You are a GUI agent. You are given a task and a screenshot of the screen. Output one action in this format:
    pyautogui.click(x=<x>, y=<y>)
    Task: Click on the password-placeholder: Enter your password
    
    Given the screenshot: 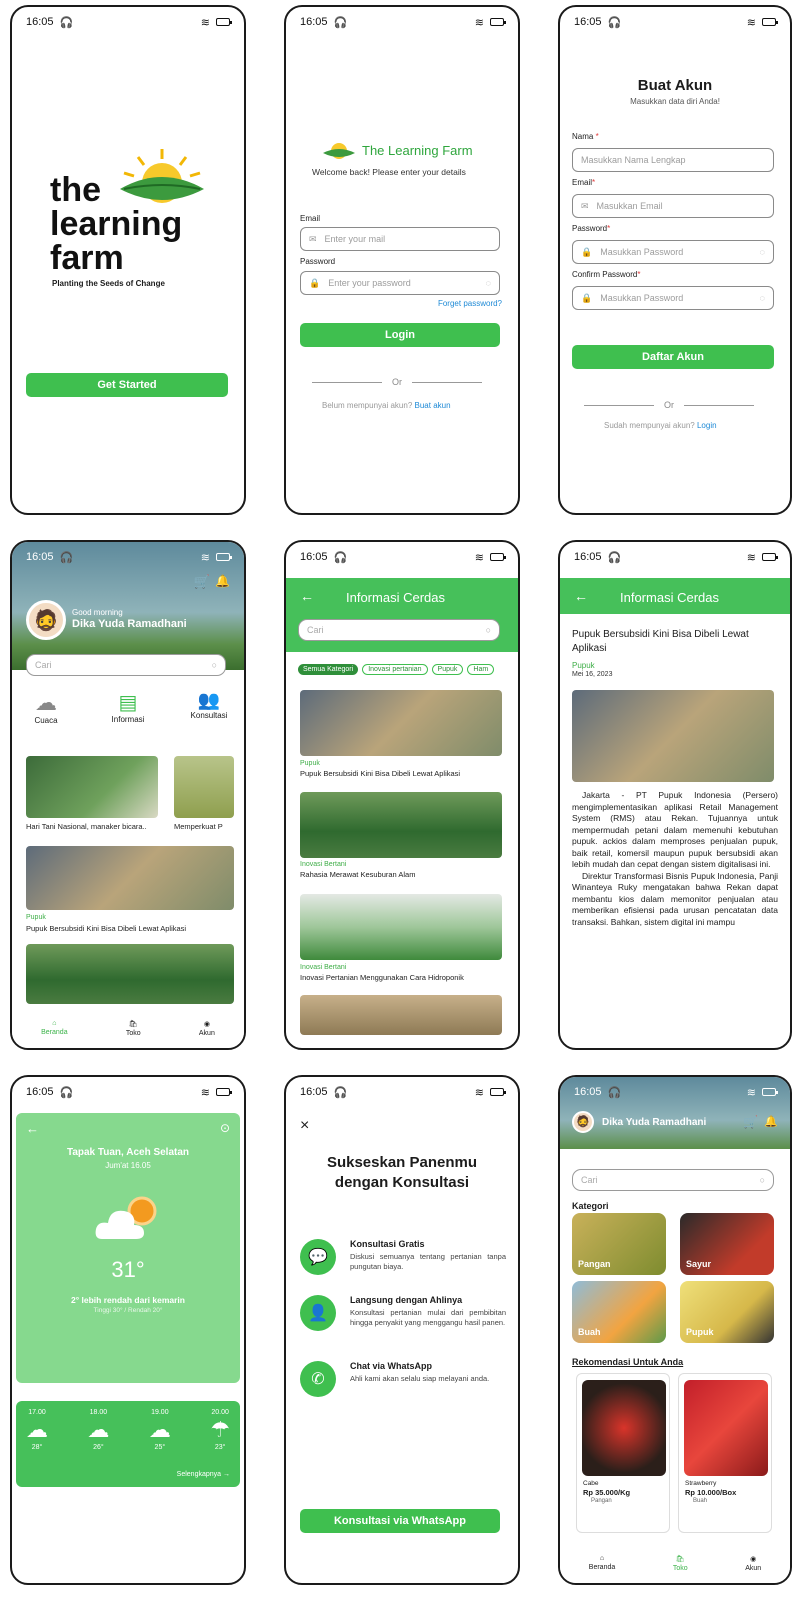 What is the action you would take?
    pyautogui.click(x=369, y=283)
    